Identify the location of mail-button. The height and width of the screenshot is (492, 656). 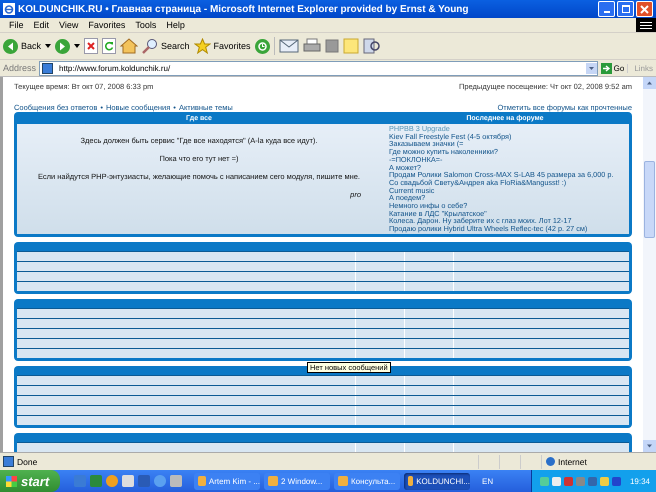
(288, 46).